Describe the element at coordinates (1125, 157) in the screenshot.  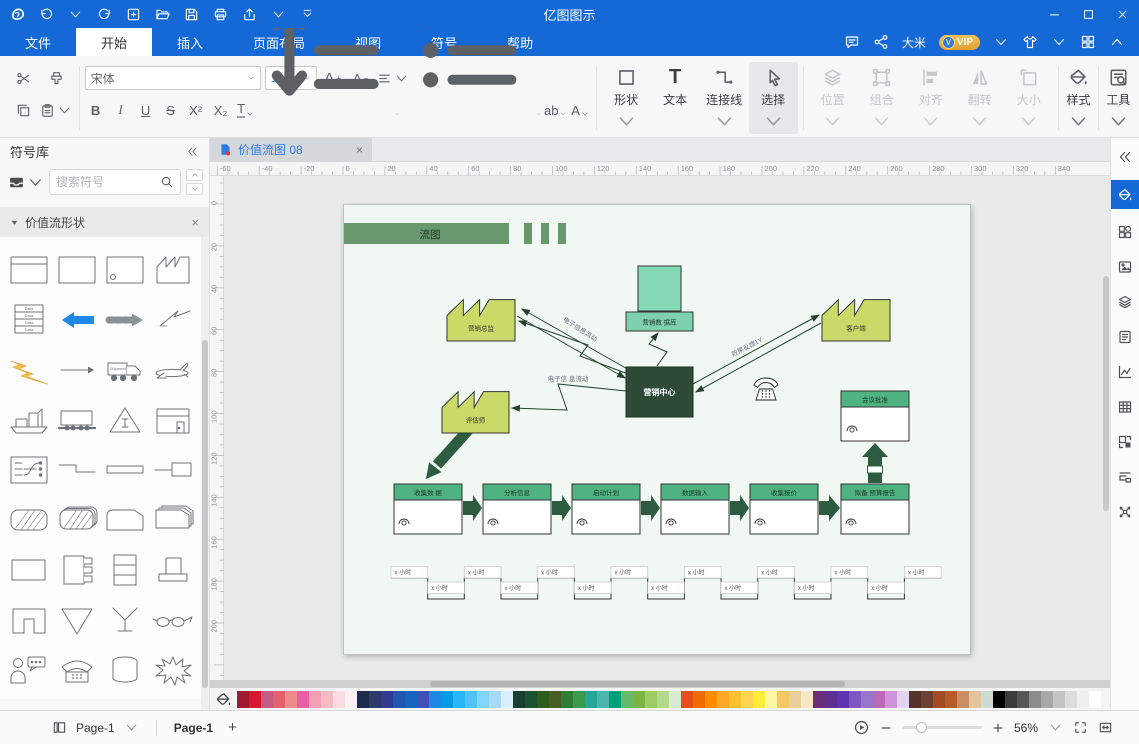
I see `expand-right-panel-button` at that location.